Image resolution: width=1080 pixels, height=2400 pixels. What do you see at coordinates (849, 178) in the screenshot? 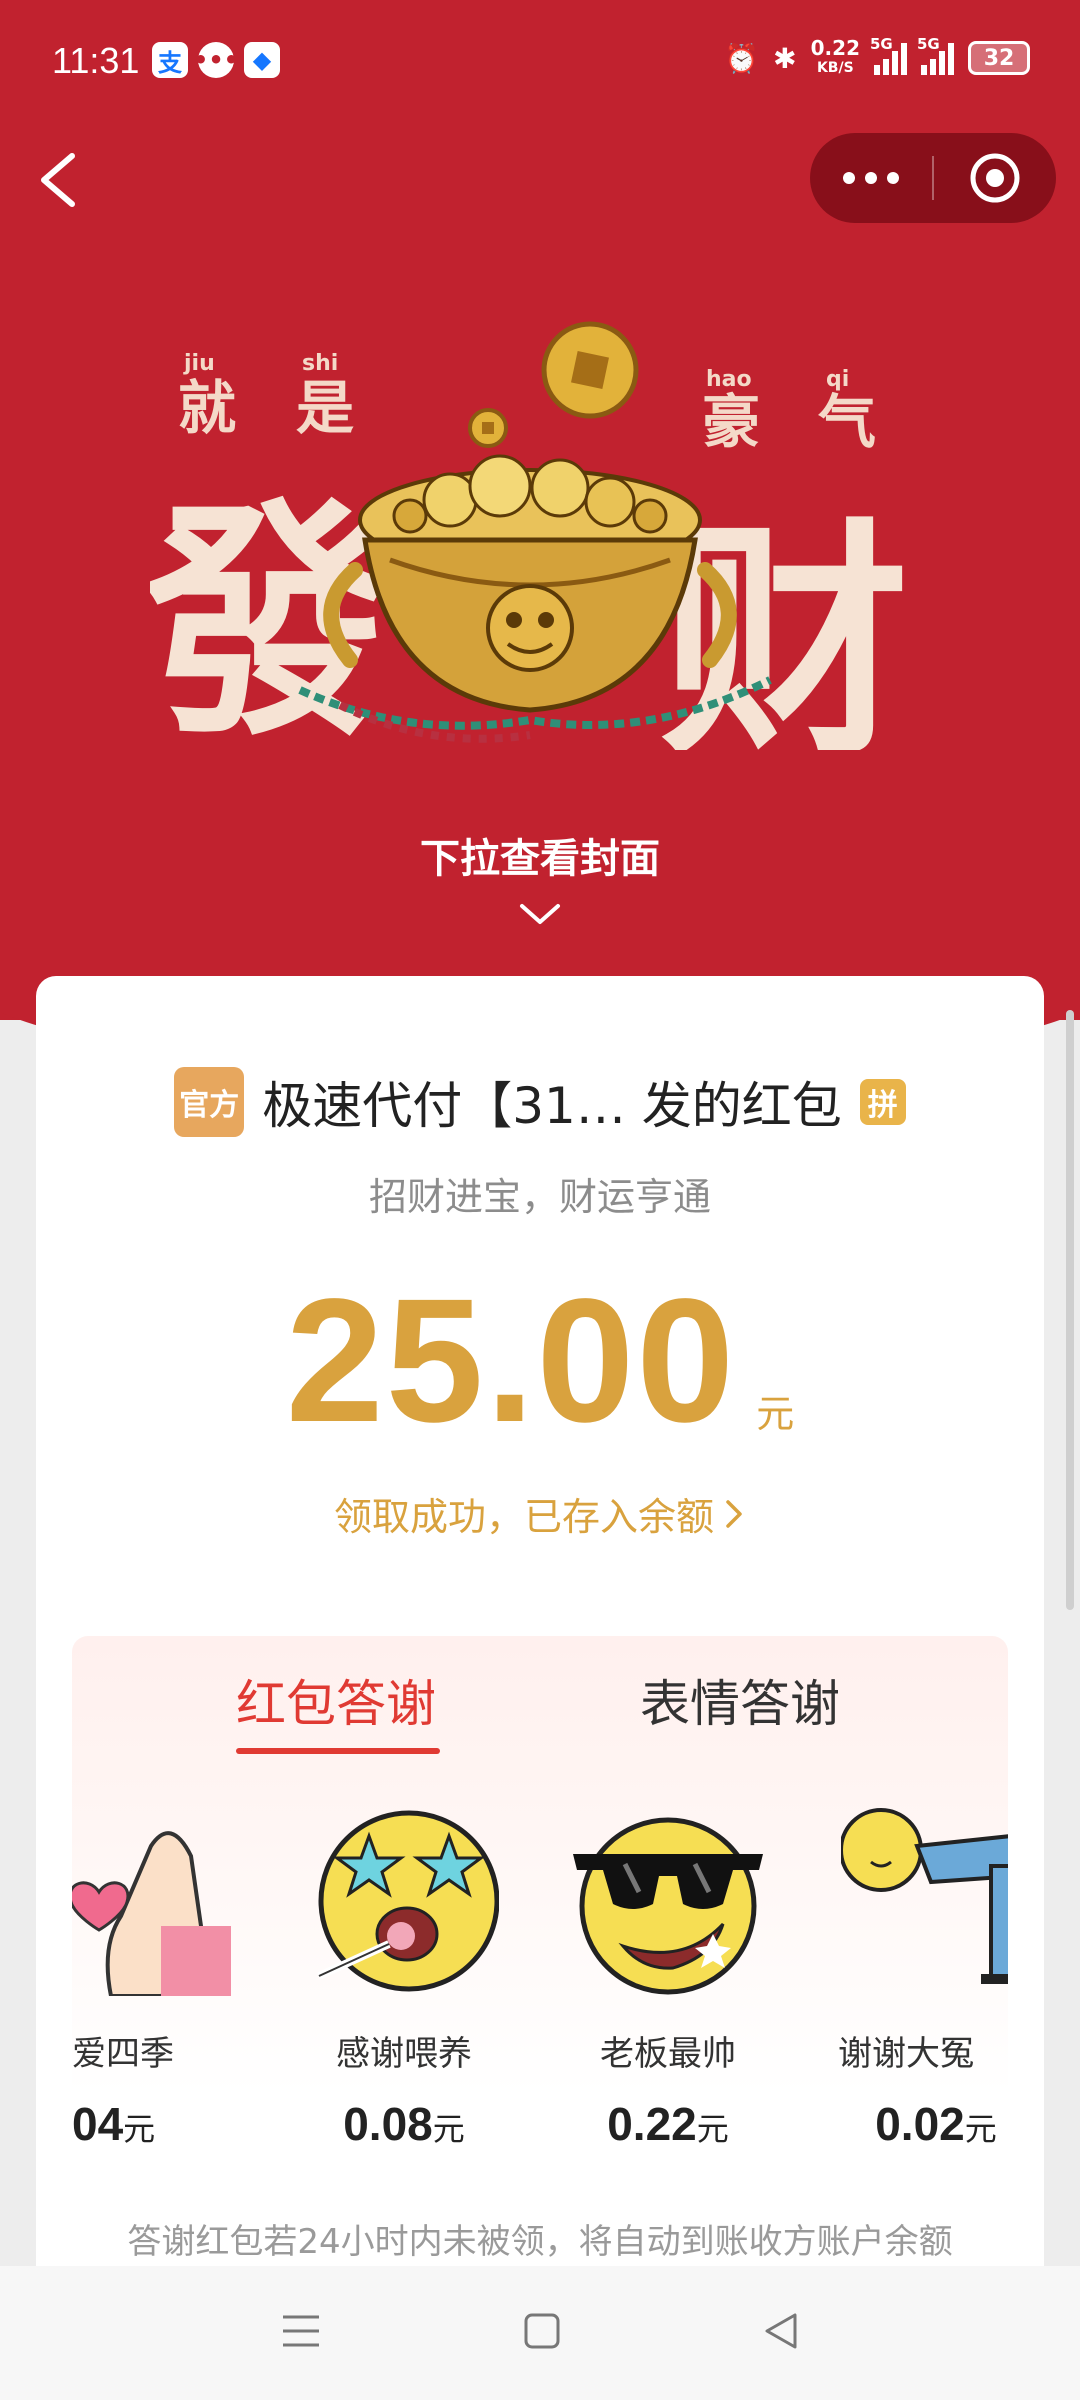
I see `more-dots-icon` at bounding box center [849, 178].